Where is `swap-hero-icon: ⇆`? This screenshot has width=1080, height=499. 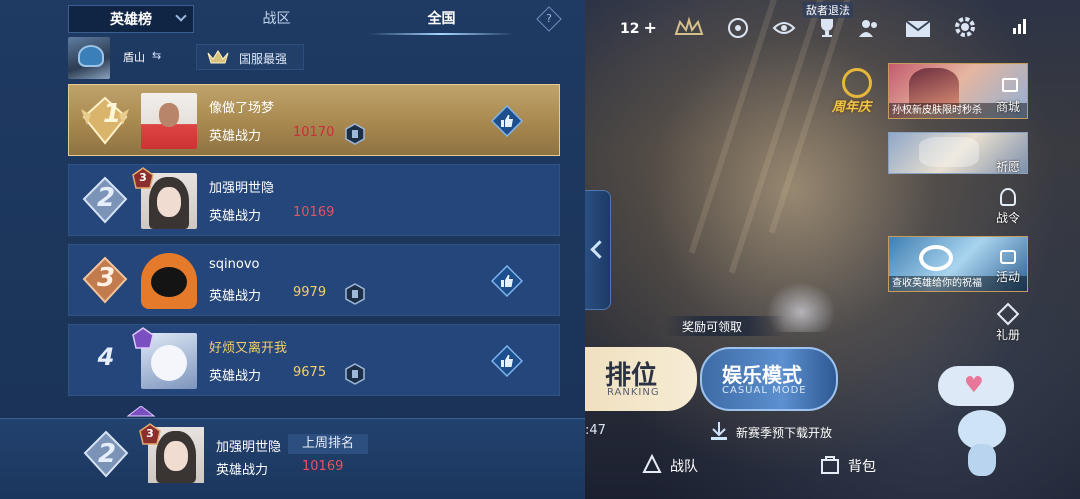 swap-hero-icon: ⇆ is located at coordinates (156, 55).